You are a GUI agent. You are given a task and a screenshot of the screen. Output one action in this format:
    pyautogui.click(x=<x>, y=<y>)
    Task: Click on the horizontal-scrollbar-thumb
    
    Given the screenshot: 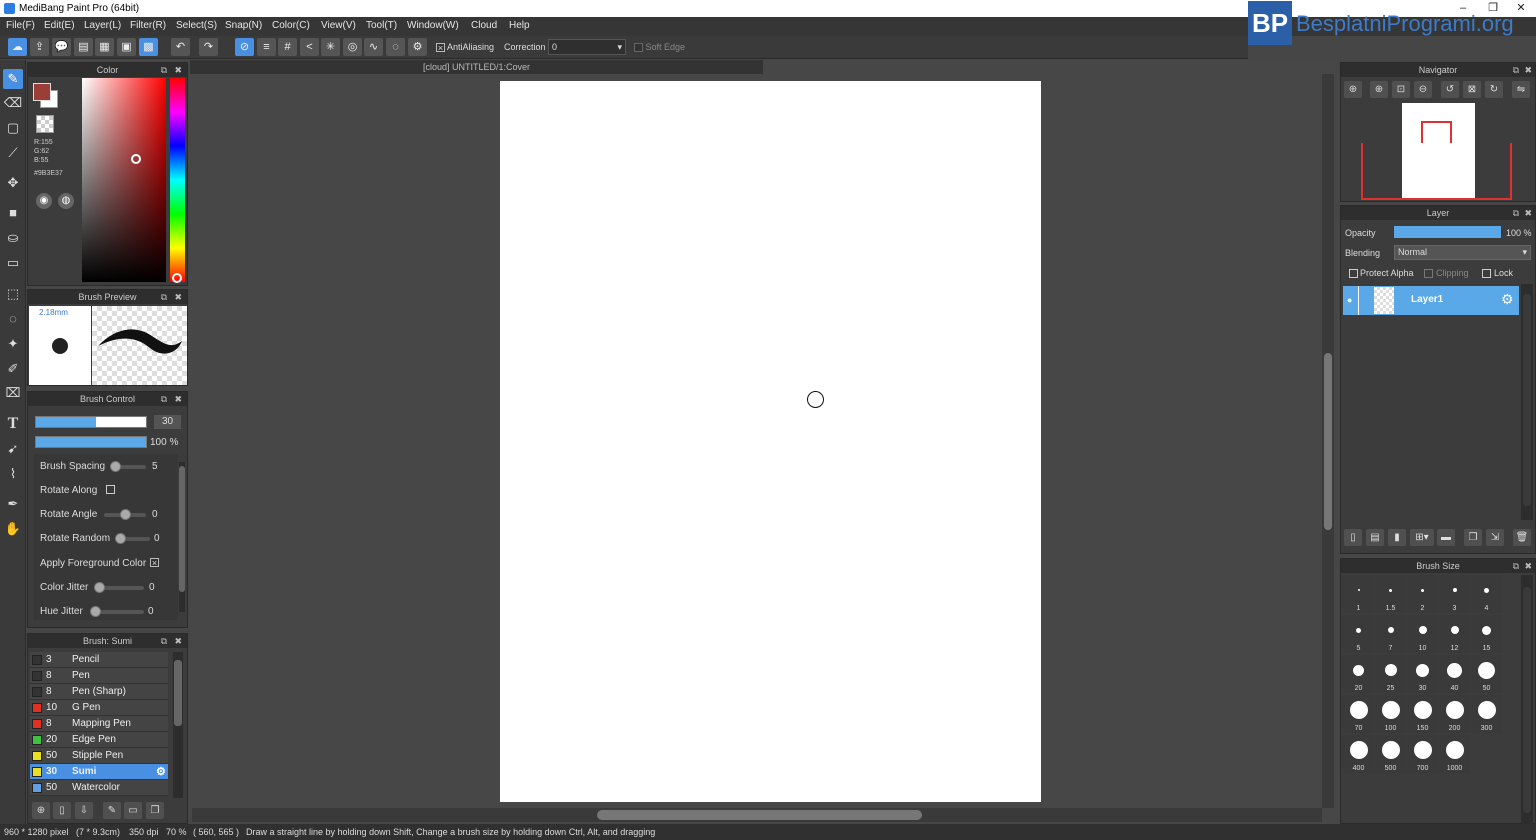 What is the action you would take?
    pyautogui.click(x=759, y=815)
    